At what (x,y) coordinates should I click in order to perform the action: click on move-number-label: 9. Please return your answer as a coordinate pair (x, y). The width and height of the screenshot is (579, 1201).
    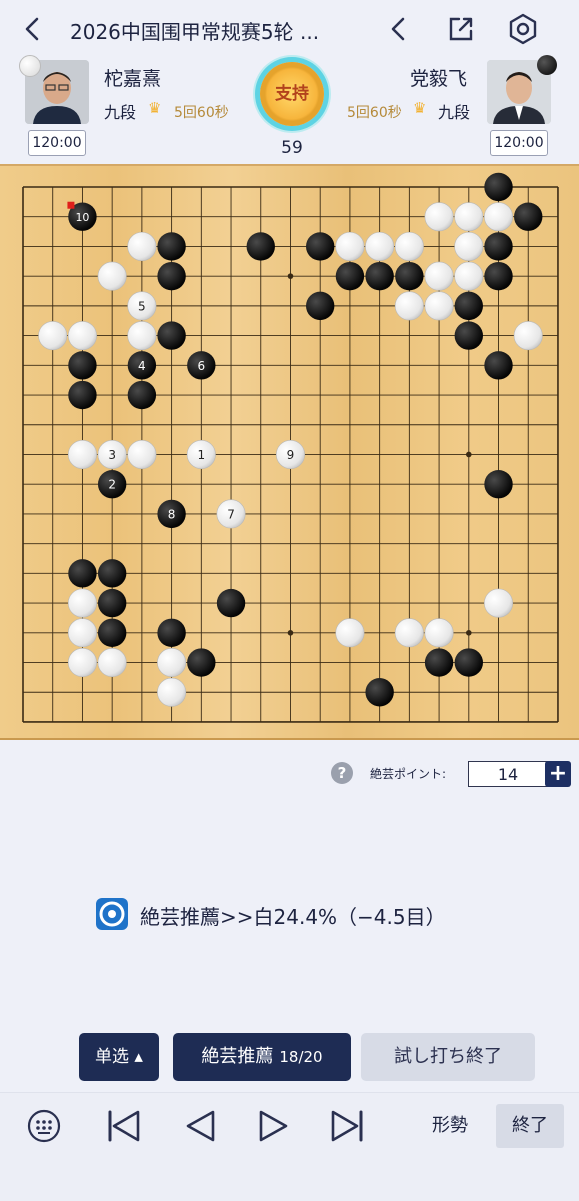
    Looking at the image, I should click on (291, 455).